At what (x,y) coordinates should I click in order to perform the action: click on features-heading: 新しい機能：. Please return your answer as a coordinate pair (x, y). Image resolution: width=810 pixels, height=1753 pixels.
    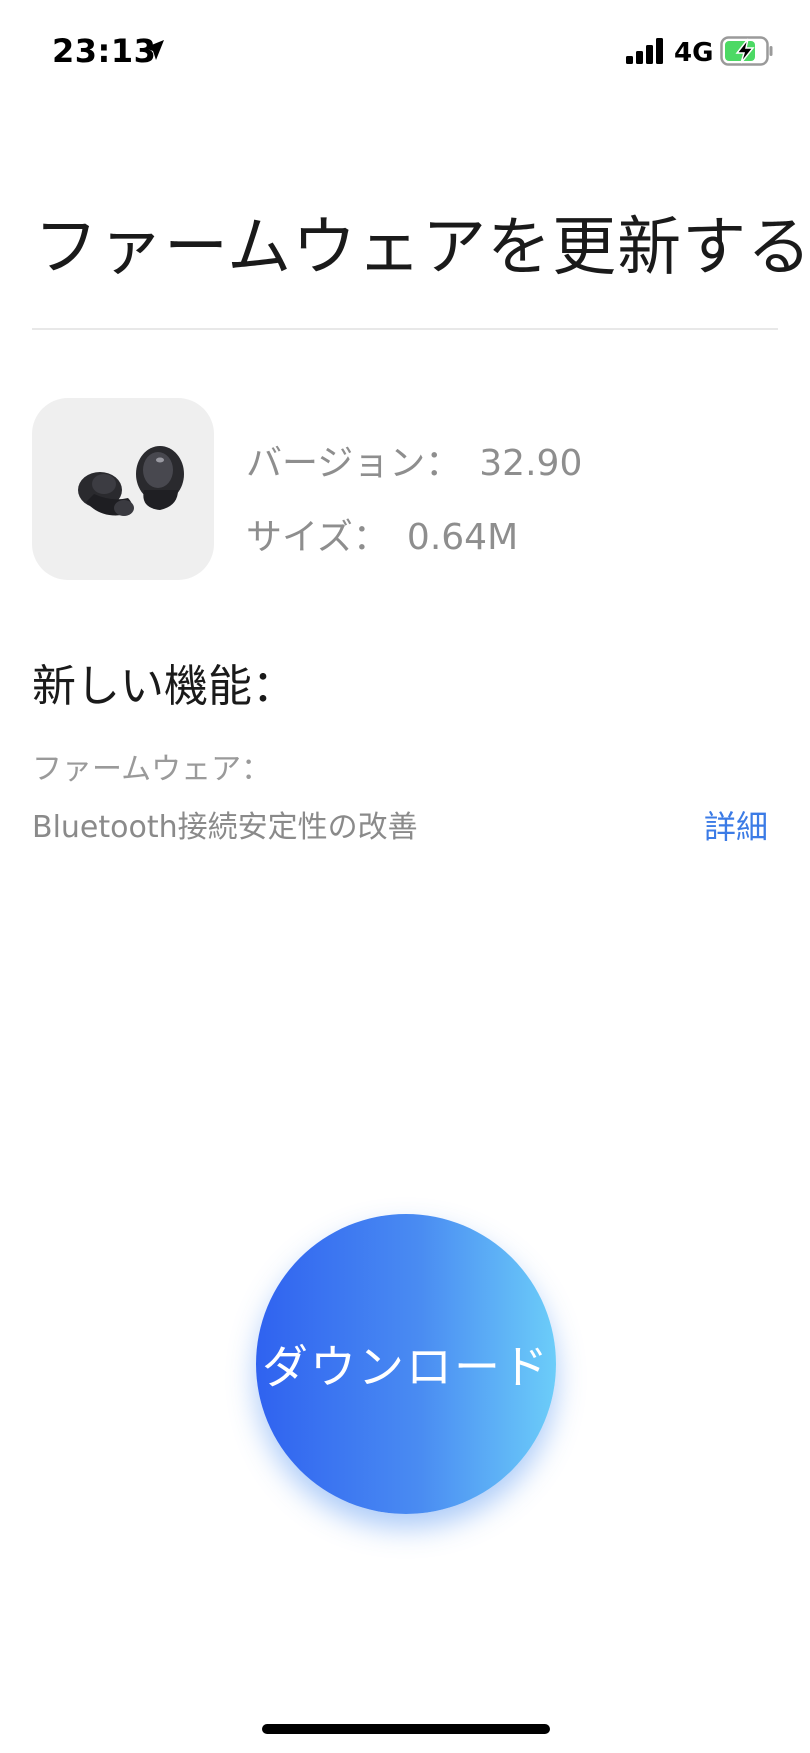
    Looking at the image, I should click on (164, 686).